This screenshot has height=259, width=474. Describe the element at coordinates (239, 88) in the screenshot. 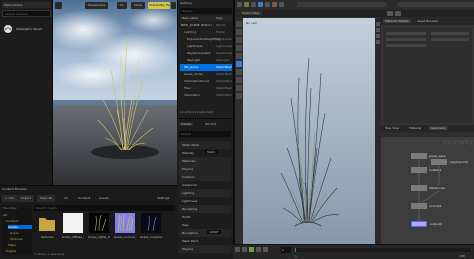

I see `brush-tool-icon` at that location.